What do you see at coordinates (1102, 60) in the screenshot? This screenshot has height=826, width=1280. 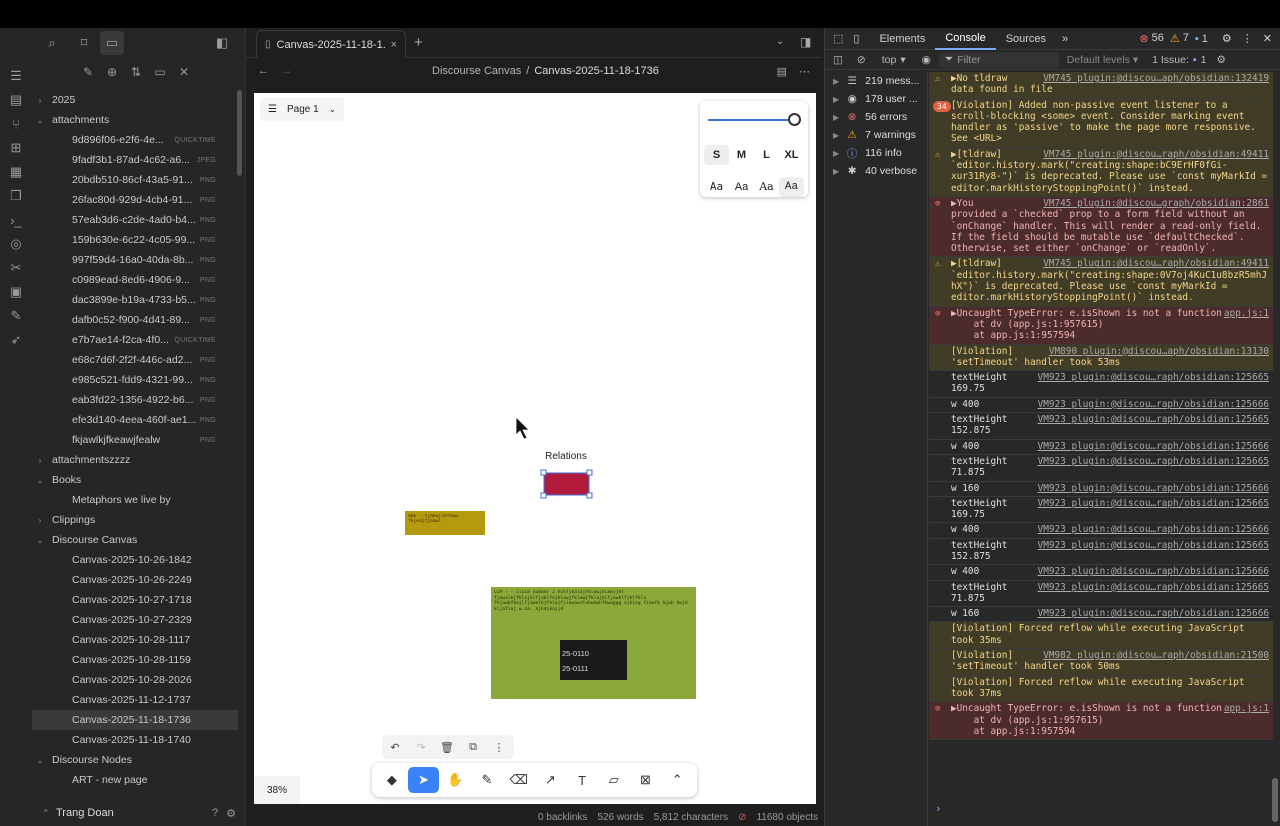 I see `levels-select: Default levels ▾` at bounding box center [1102, 60].